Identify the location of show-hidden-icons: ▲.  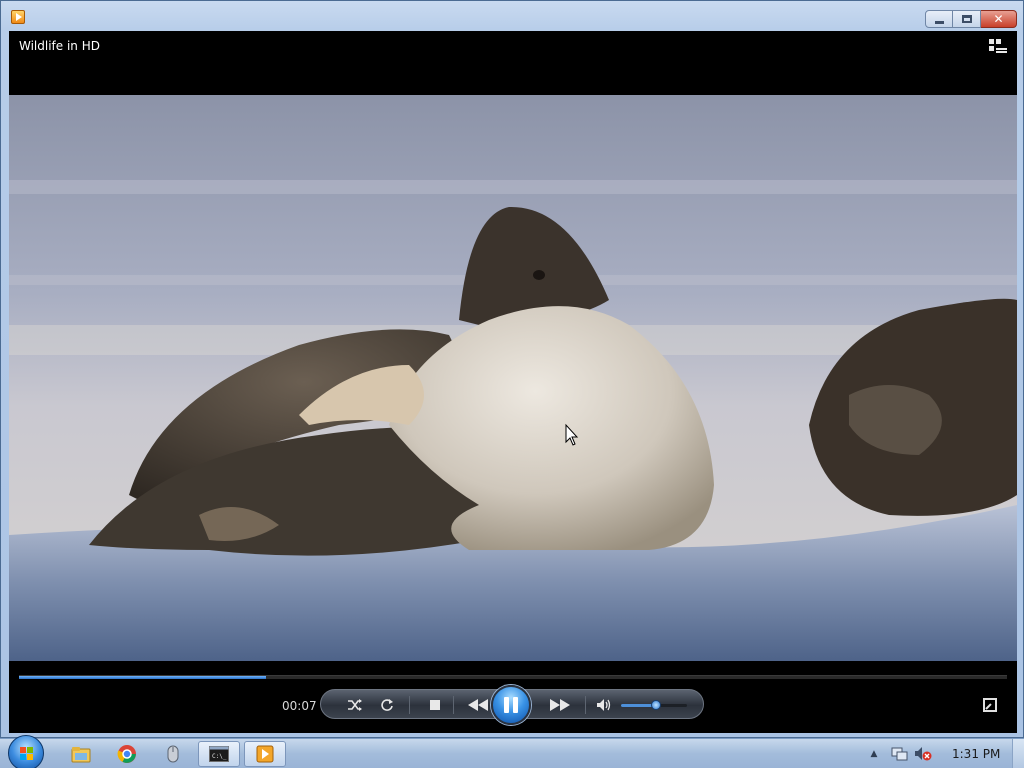
(874, 754).